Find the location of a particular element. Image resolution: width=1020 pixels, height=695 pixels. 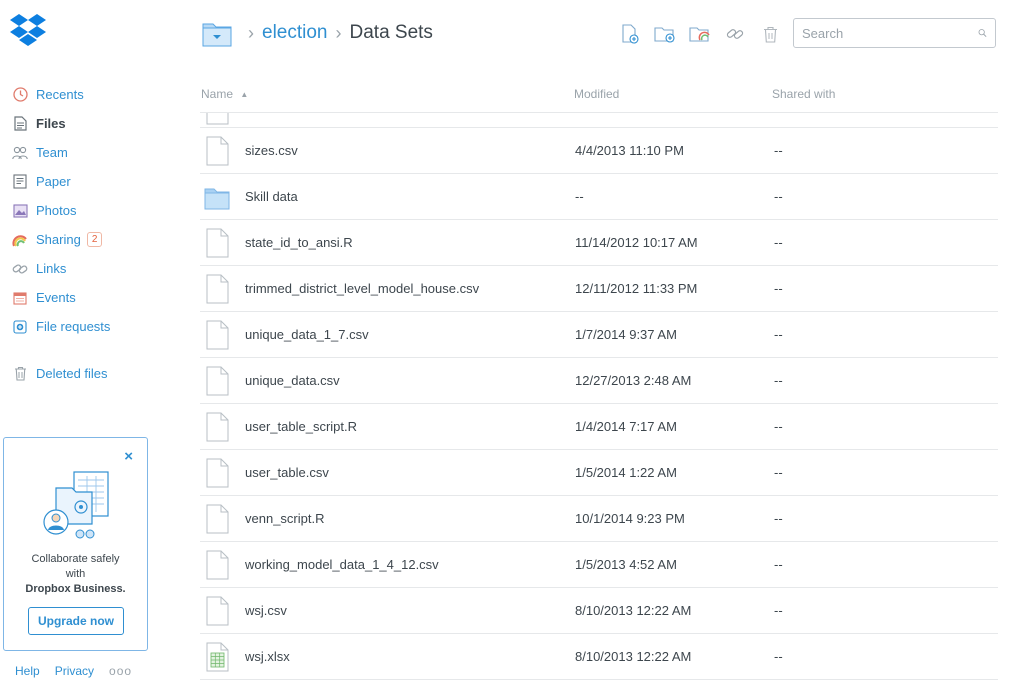

table-row: Skill data -- -- is located at coordinates (599, 197).